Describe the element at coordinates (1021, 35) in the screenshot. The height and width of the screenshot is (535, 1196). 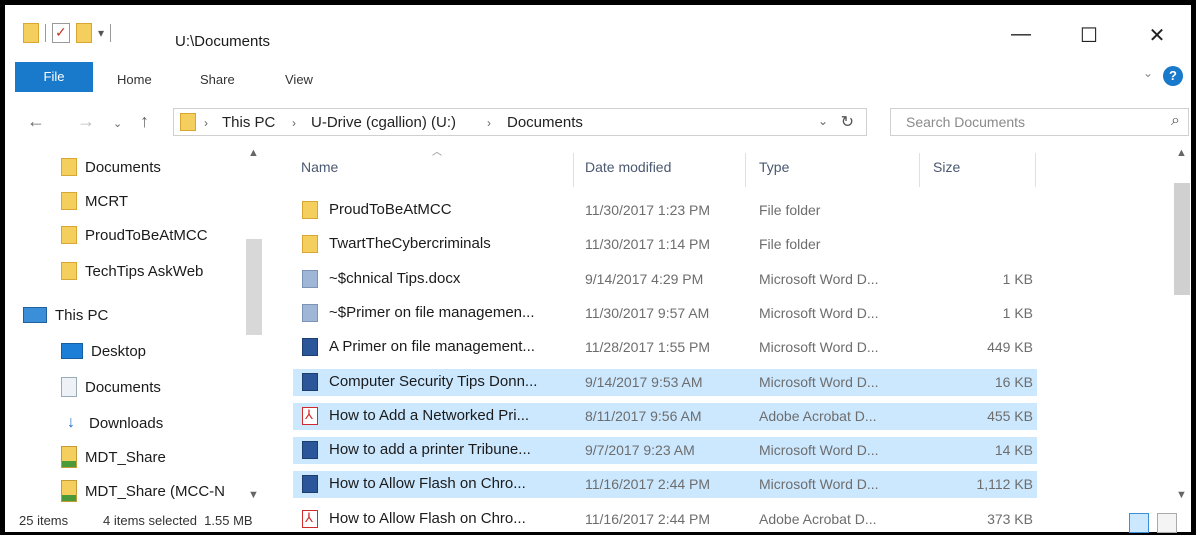
I see `minimize-button: —` at that location.